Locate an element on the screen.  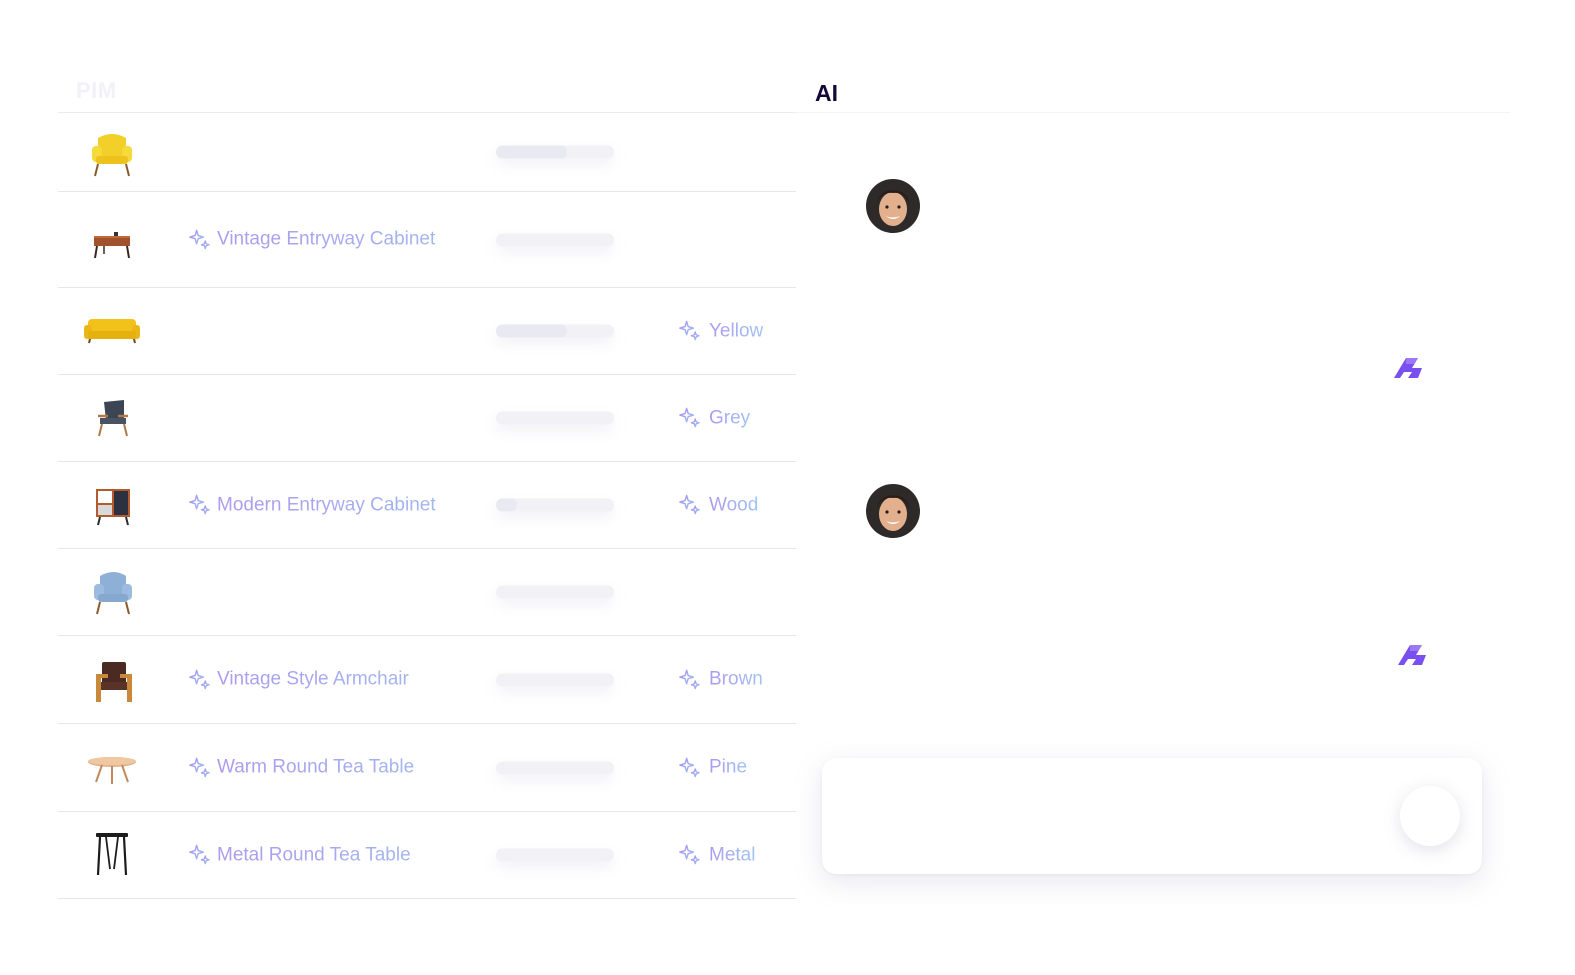
product-attribute-text: Yellow is located at coordinates (736, 330).